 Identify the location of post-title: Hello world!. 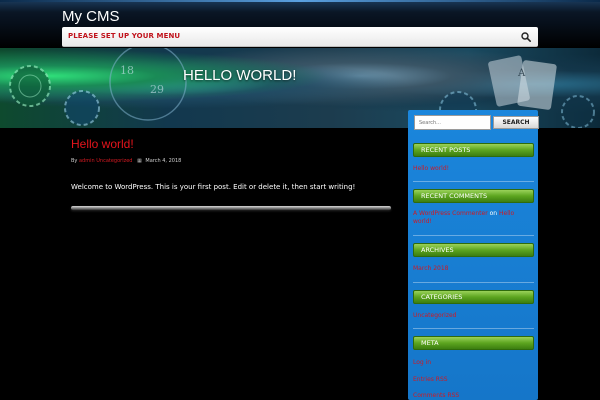
(102, 144).